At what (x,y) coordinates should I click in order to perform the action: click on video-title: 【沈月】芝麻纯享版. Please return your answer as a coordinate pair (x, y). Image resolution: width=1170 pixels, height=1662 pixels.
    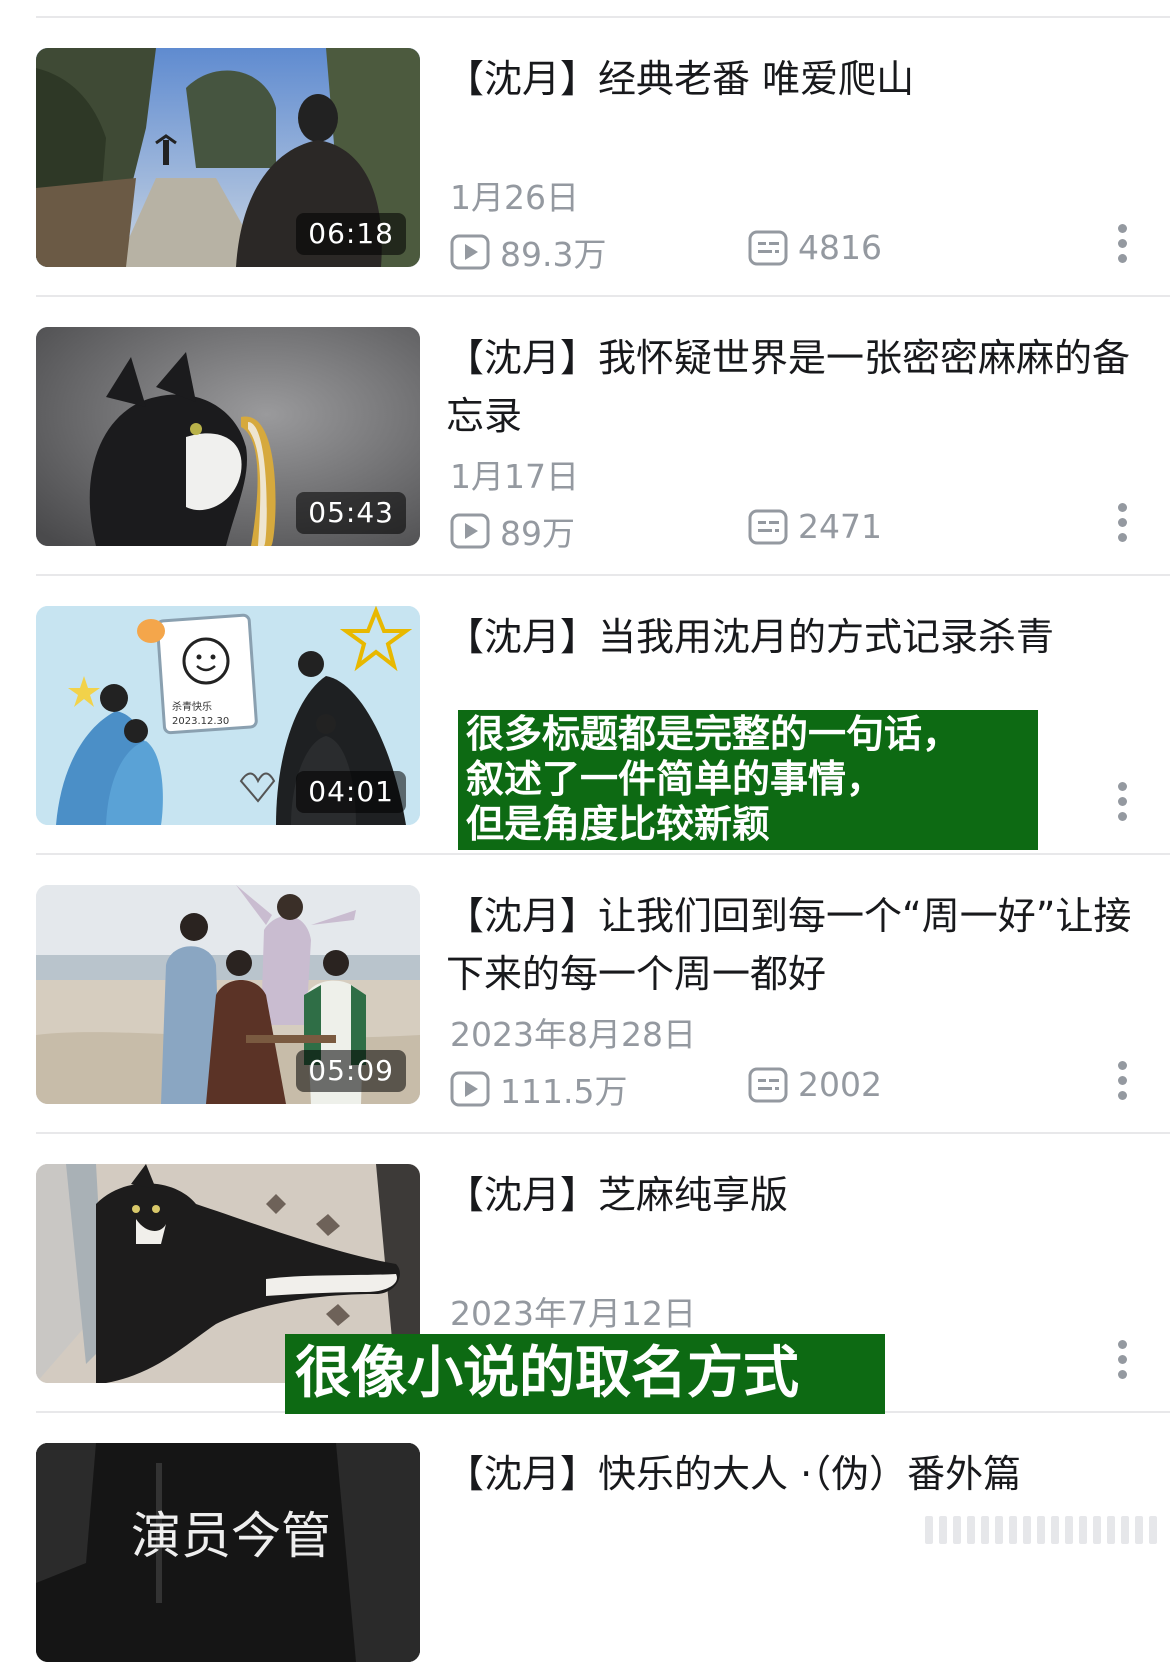
    Looking at the image, I should click on (791, 1195).